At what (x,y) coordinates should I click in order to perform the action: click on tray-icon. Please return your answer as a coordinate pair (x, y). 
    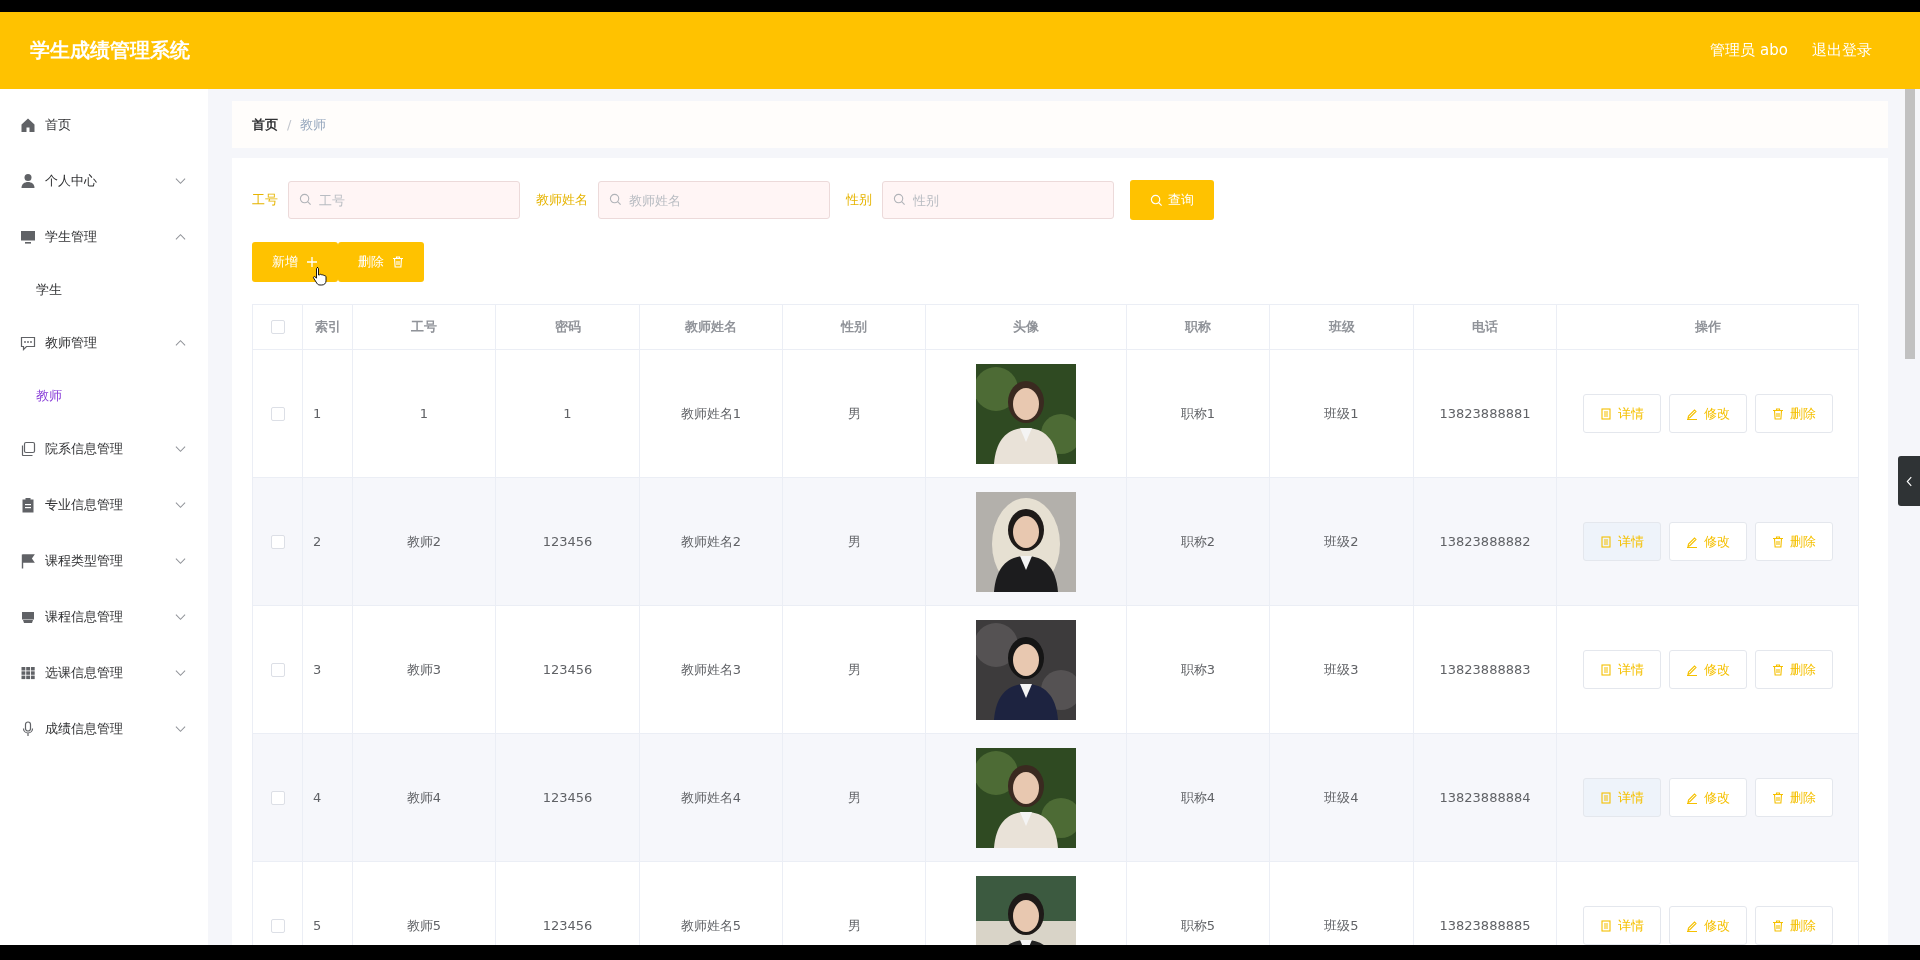
    Looking at the image, I should click on (28, 617).